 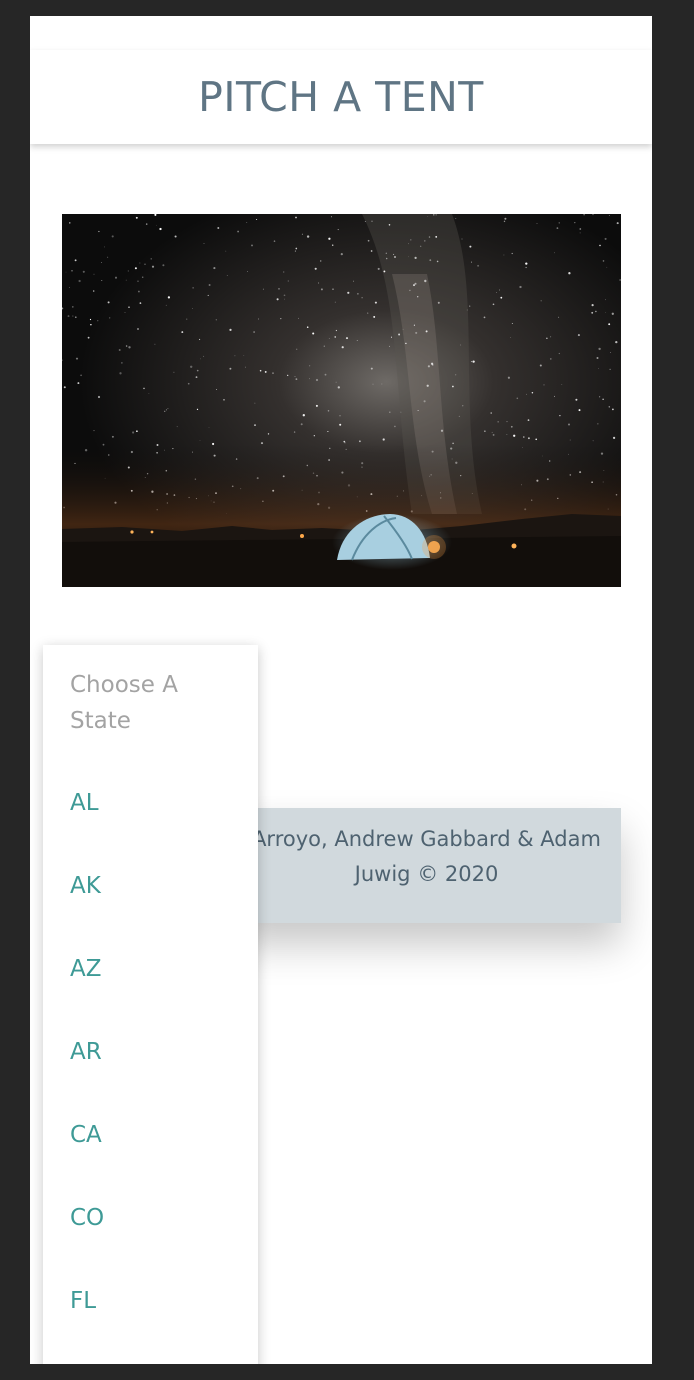 What do you see at coordinates (84, 803) in the screenshot?
I see `state-option-al: AL` at bounding box center [84, 803].